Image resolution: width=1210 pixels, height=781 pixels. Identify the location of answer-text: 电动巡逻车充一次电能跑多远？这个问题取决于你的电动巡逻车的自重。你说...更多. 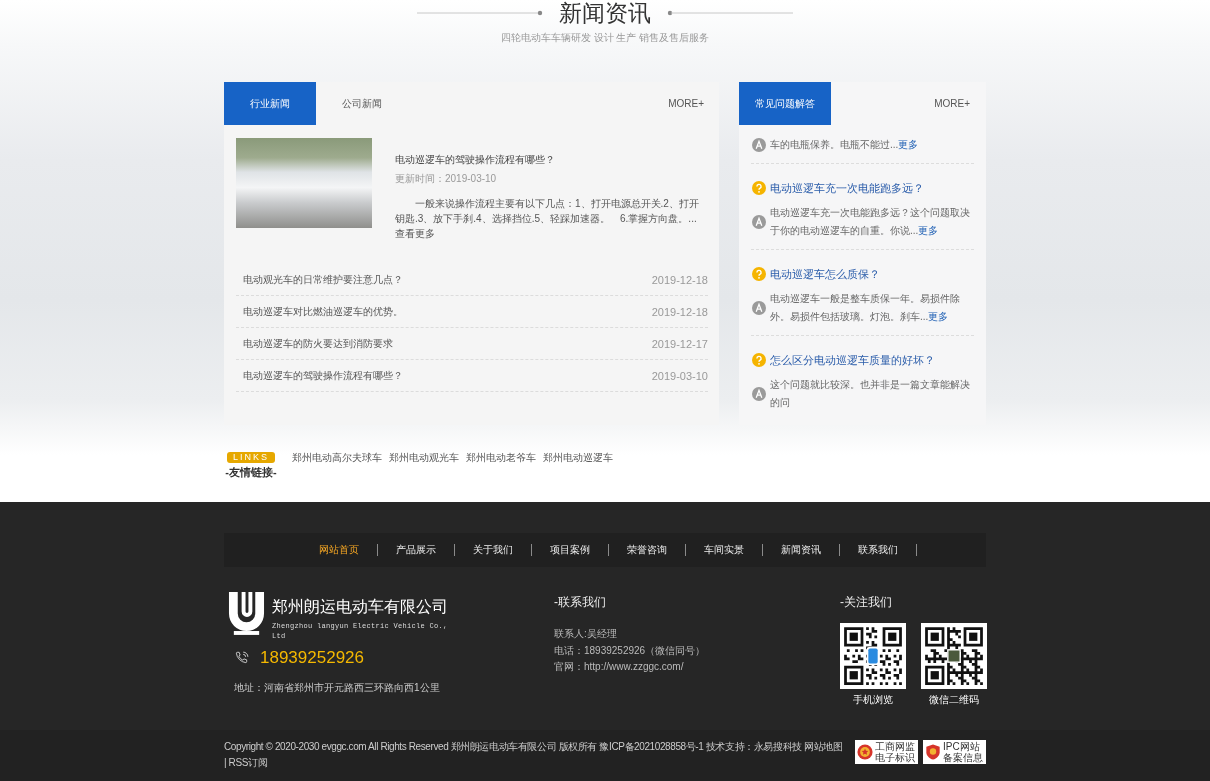
(870, 222).